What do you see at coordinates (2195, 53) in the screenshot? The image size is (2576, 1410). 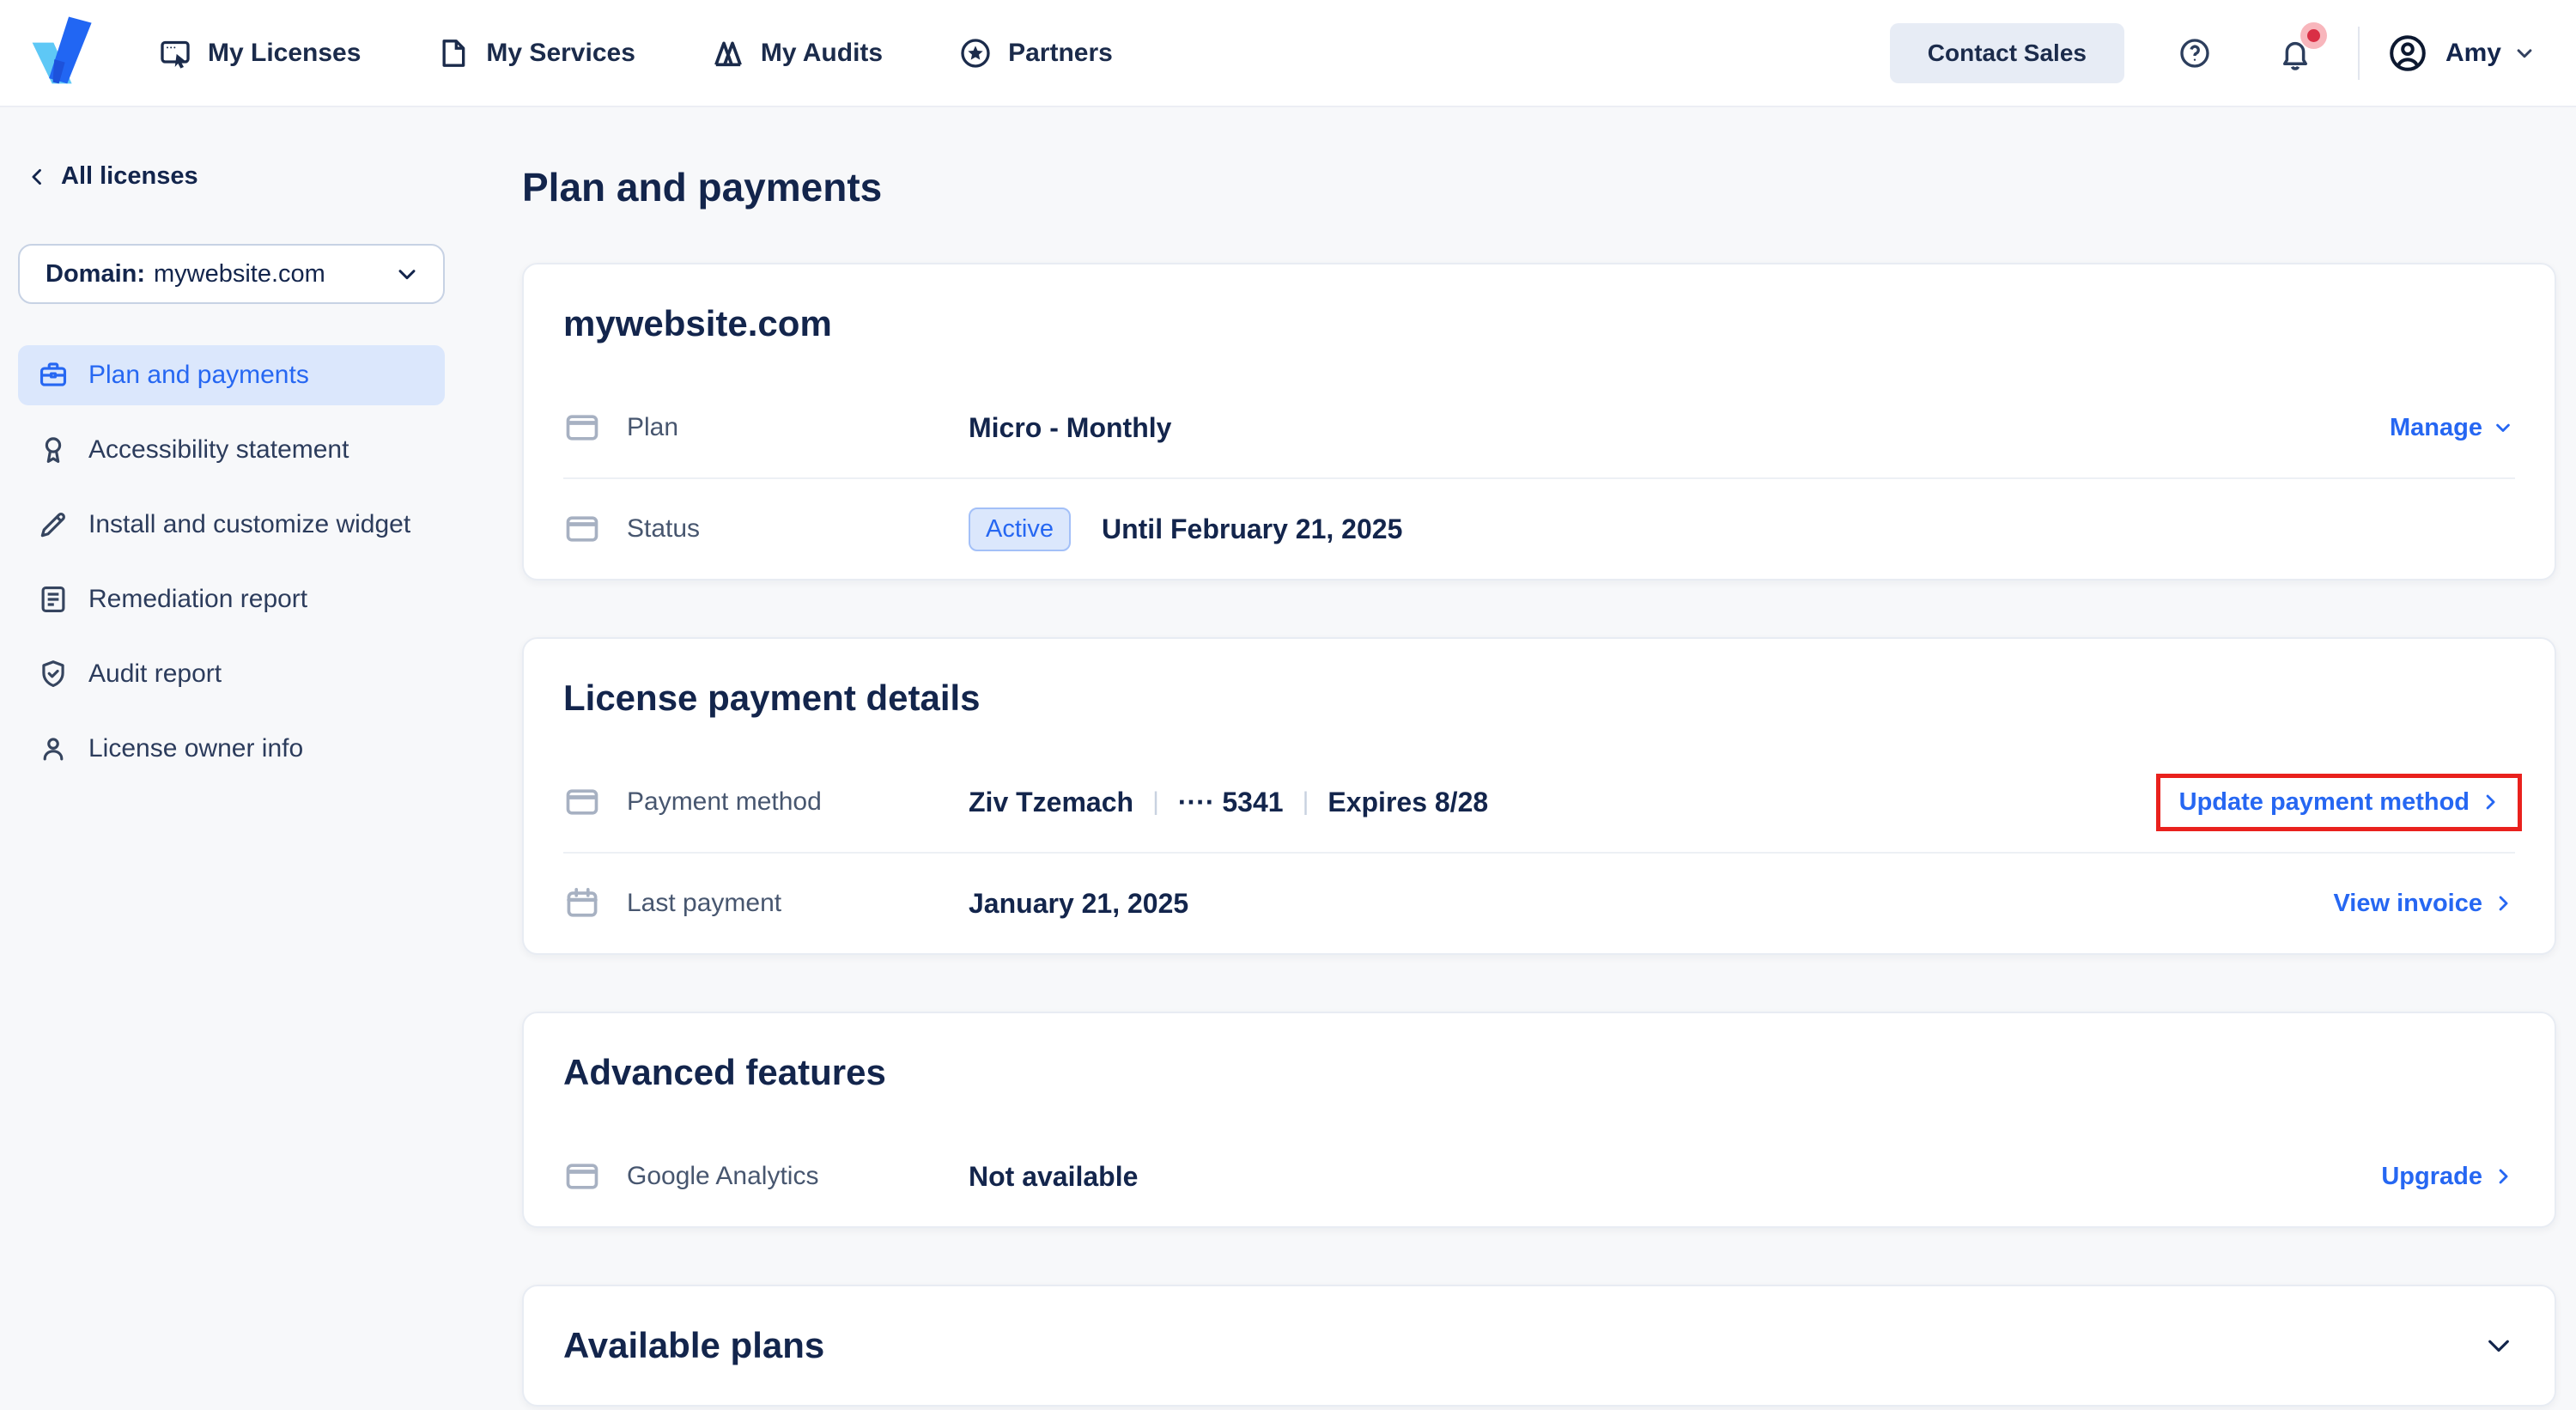 I see `help-icon` at bounding box center [2195, 53].